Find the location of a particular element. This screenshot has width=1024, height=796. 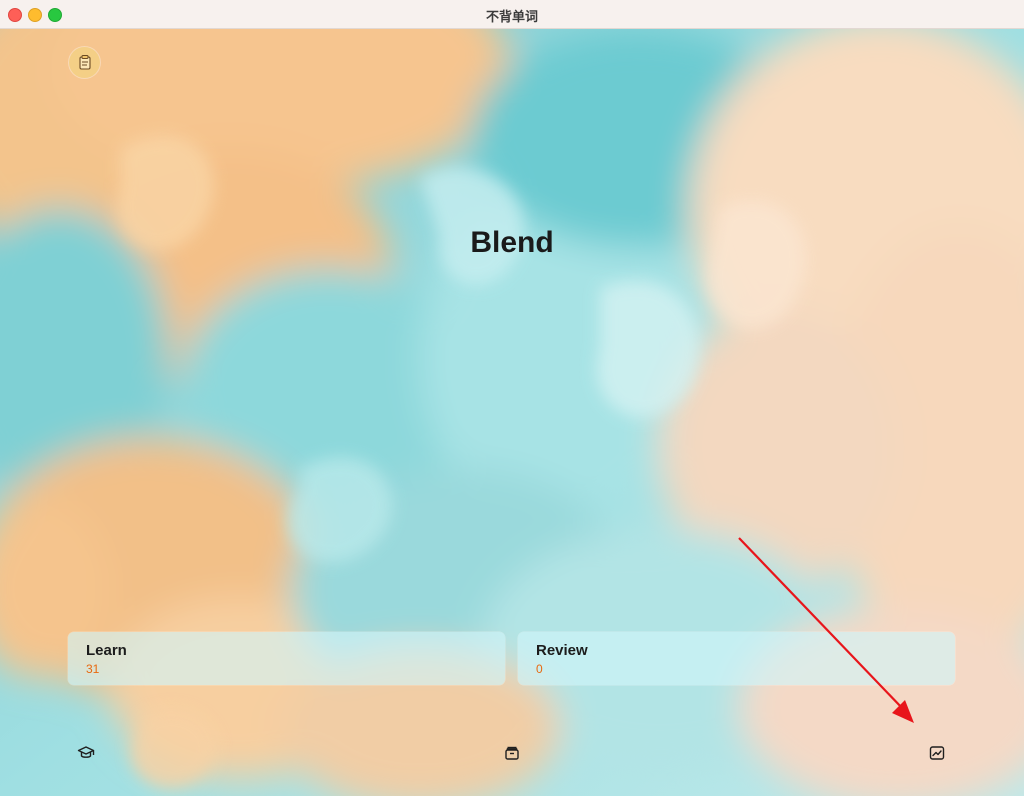

tray-icon is located at coordinates (512, 753).